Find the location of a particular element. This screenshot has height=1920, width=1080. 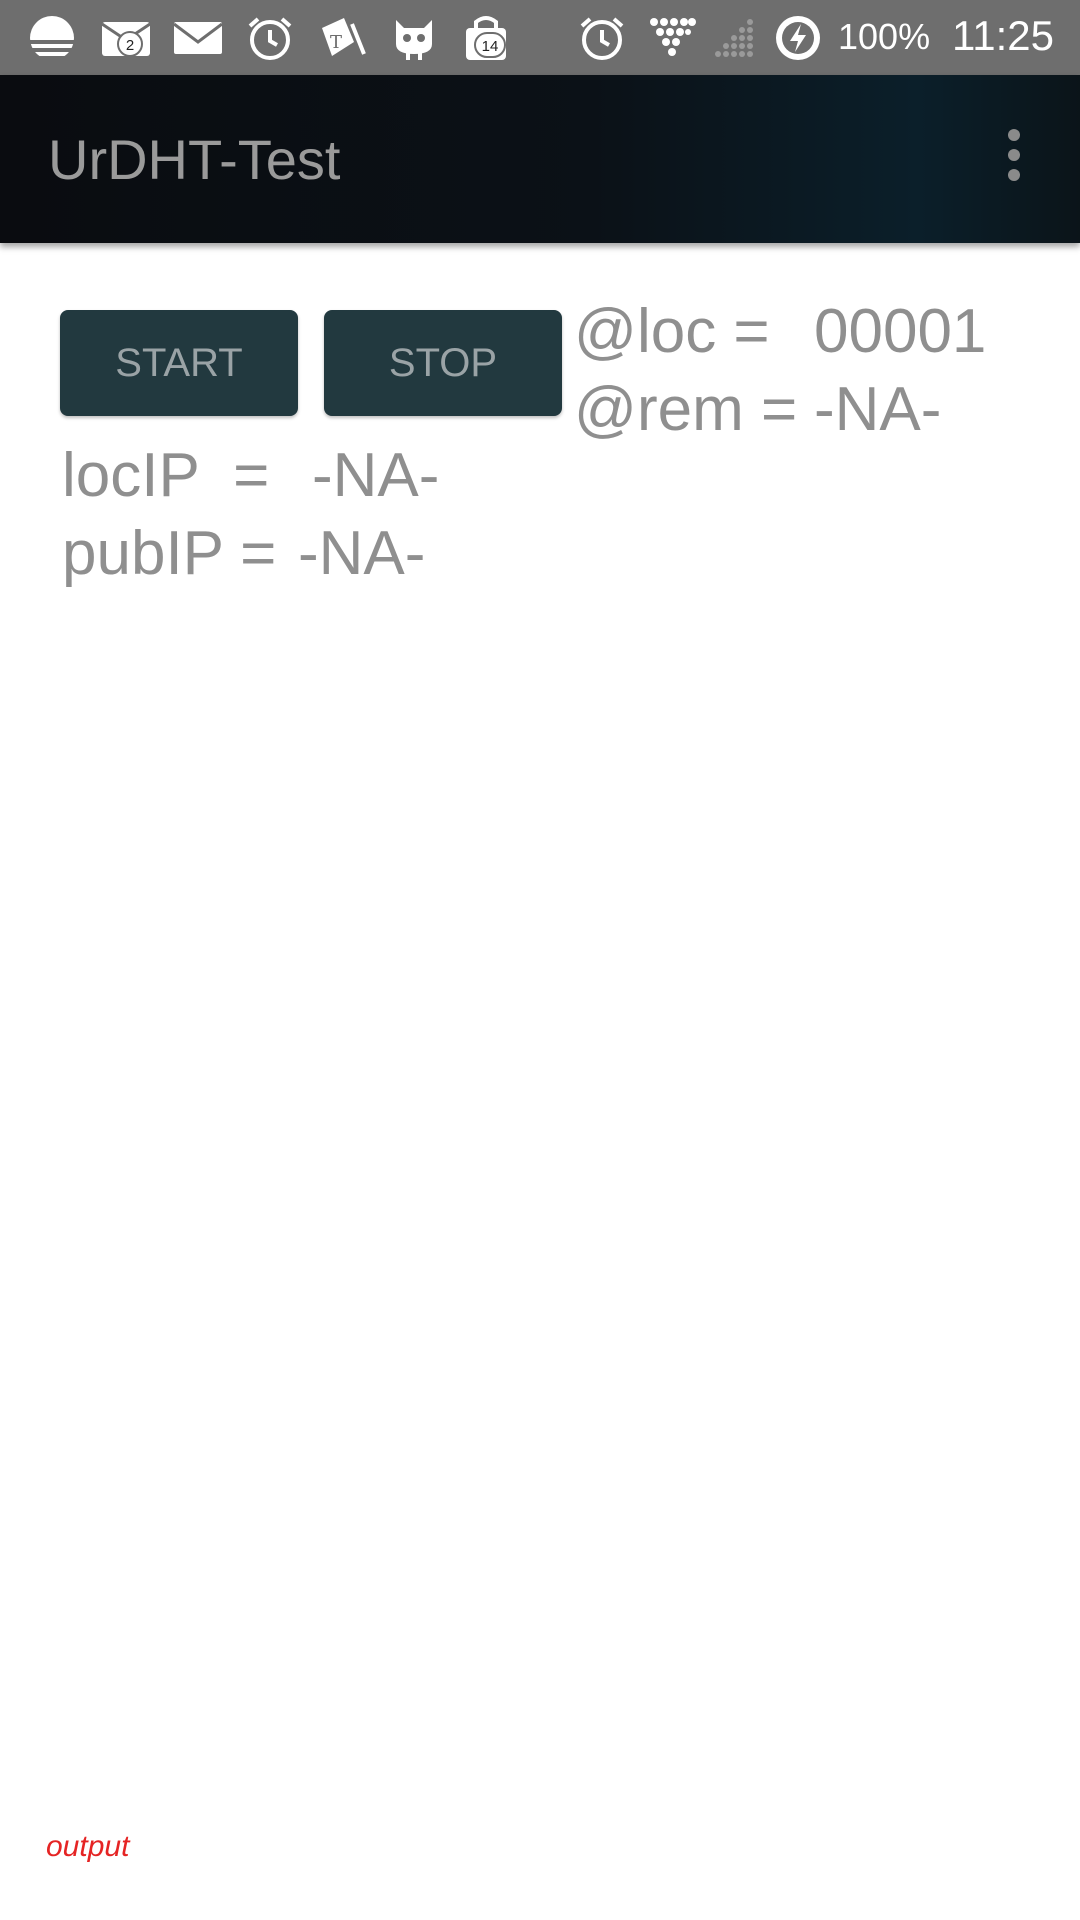

pubip-value: -NA- is located at coordinates (362, 553).